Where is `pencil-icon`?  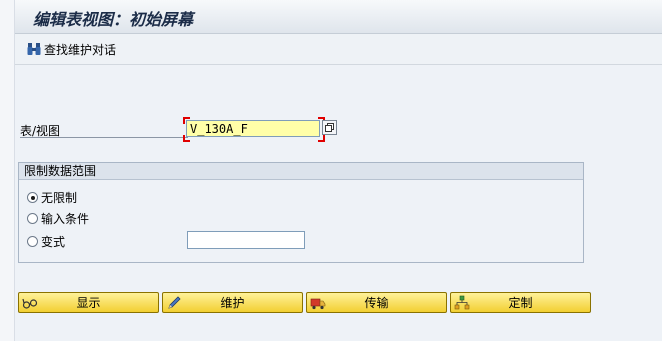
pencil-icon is located at coordinates (174, 302).